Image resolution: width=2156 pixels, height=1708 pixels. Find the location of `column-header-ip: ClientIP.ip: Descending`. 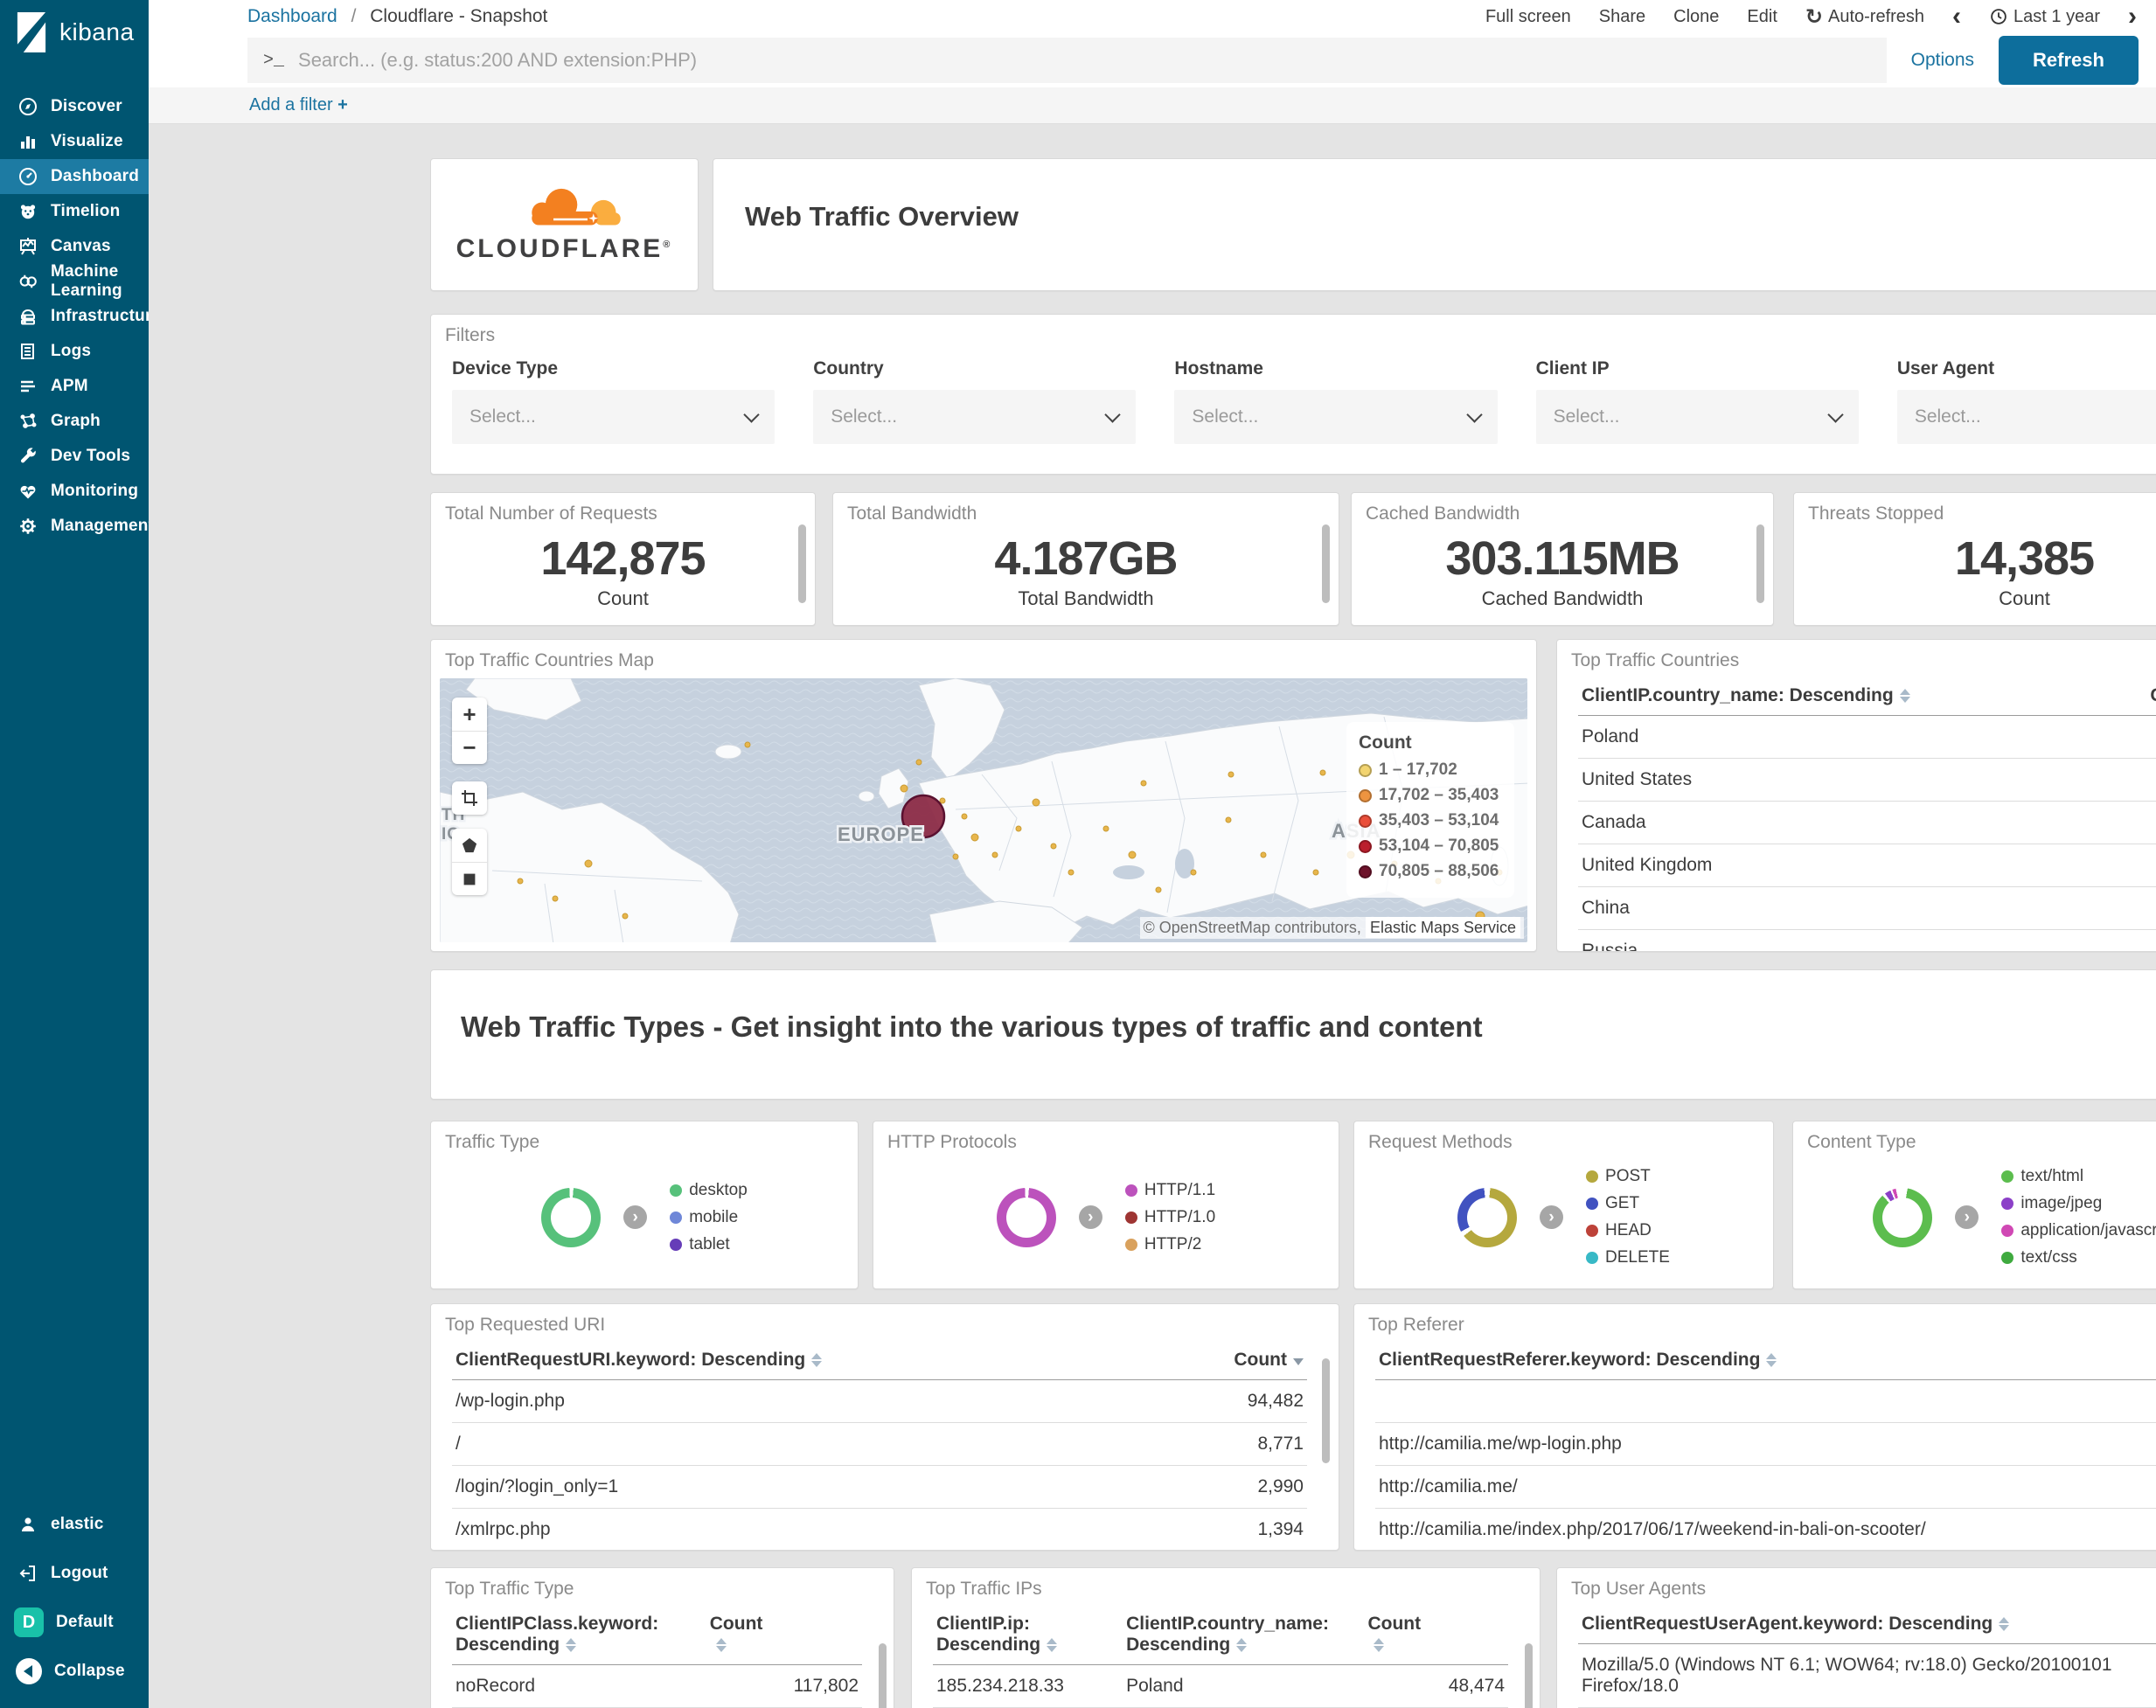

column-header-ip: ClientIP.ip: Descending is located at coordinates (1028, 1634).